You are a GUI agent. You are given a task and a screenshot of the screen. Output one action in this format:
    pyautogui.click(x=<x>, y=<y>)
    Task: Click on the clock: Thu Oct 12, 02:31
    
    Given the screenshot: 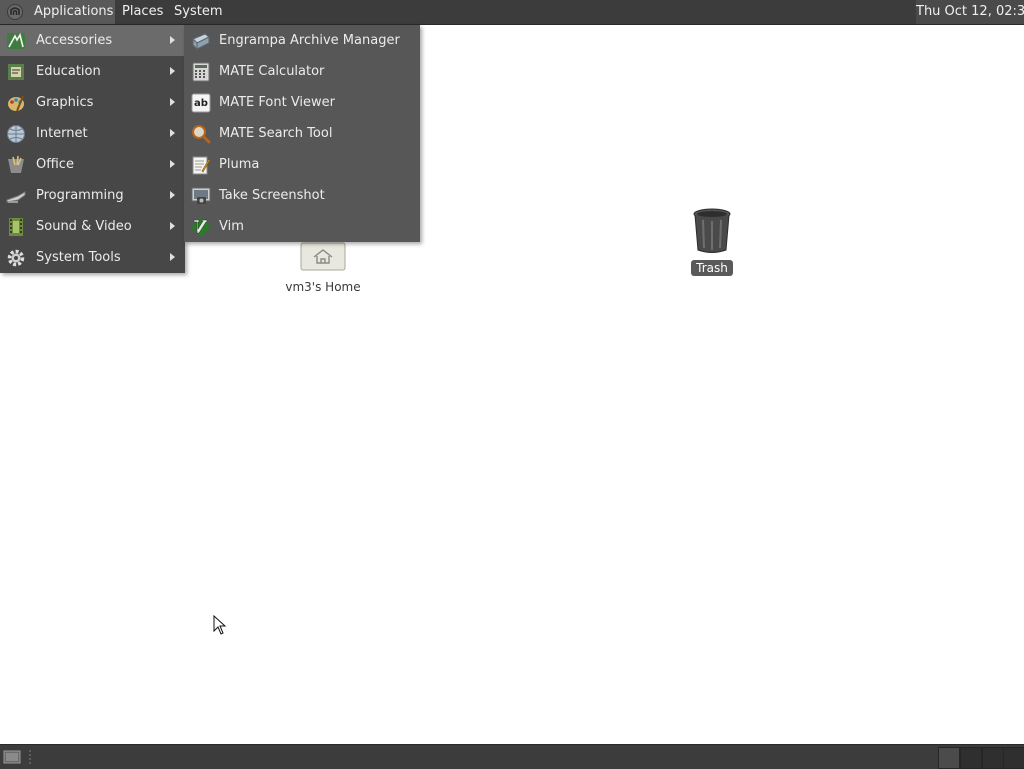 What is the action you would take?
    pyautogui.click(x=970, y=12)
    